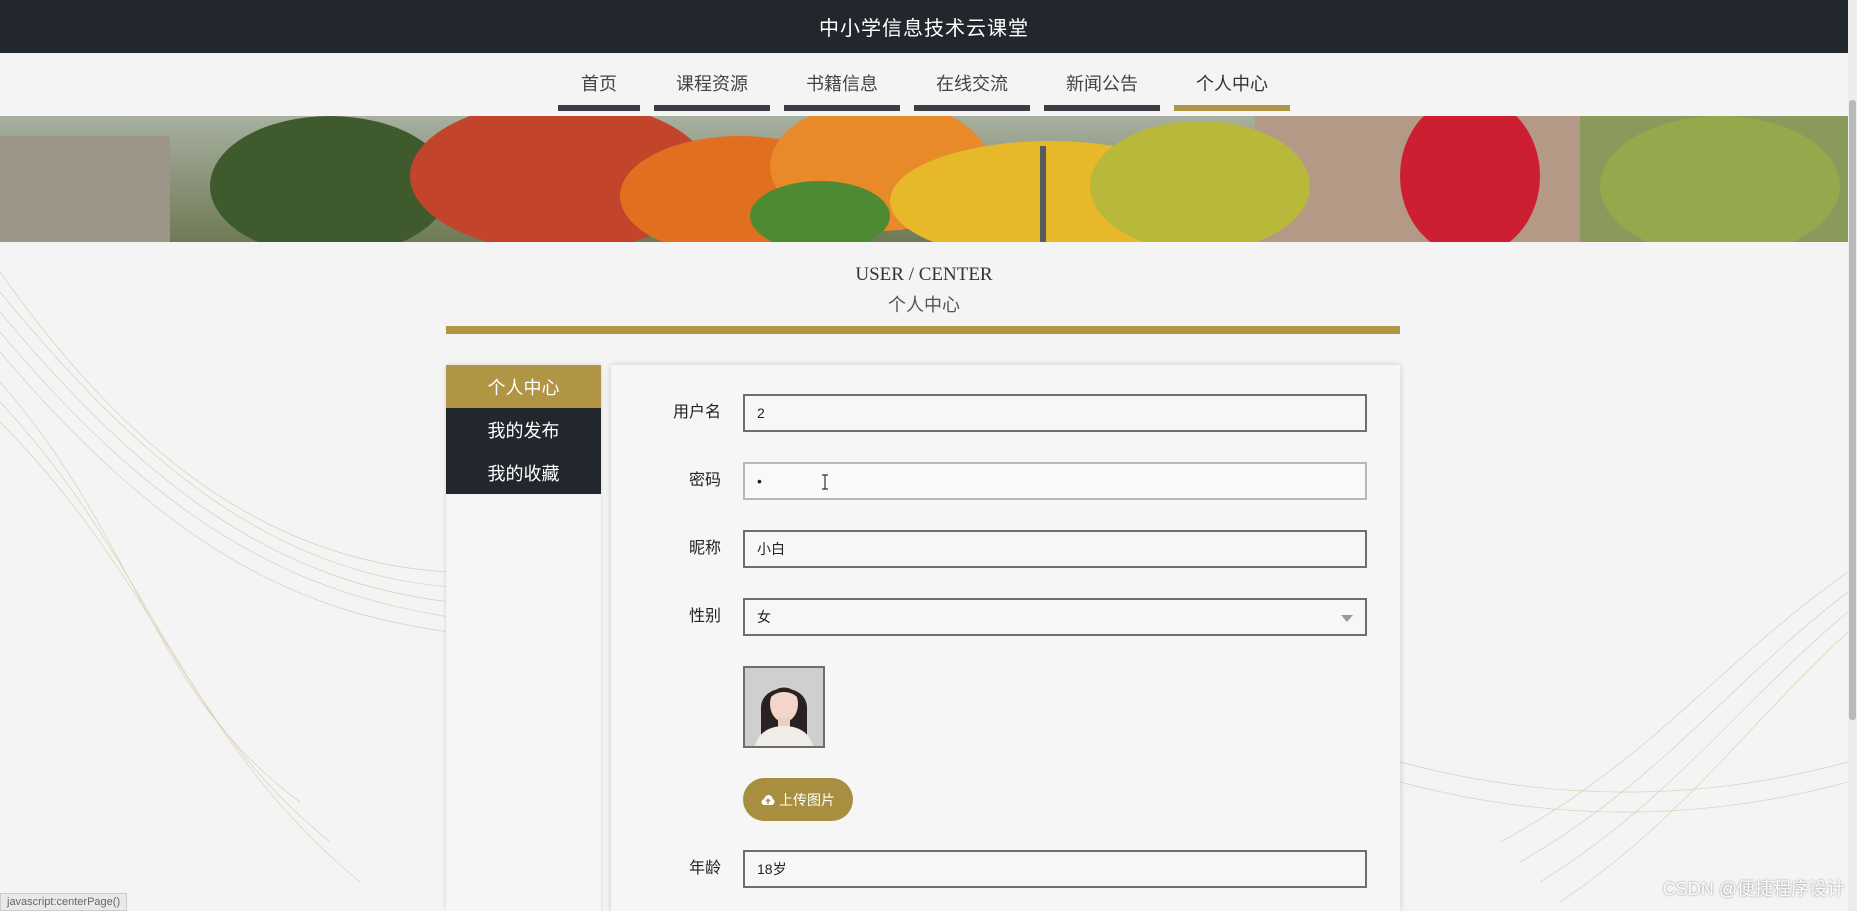  Describe the element at coordinates (704, 616) in the screenshot. I see `gender-label: 性别` at that location.